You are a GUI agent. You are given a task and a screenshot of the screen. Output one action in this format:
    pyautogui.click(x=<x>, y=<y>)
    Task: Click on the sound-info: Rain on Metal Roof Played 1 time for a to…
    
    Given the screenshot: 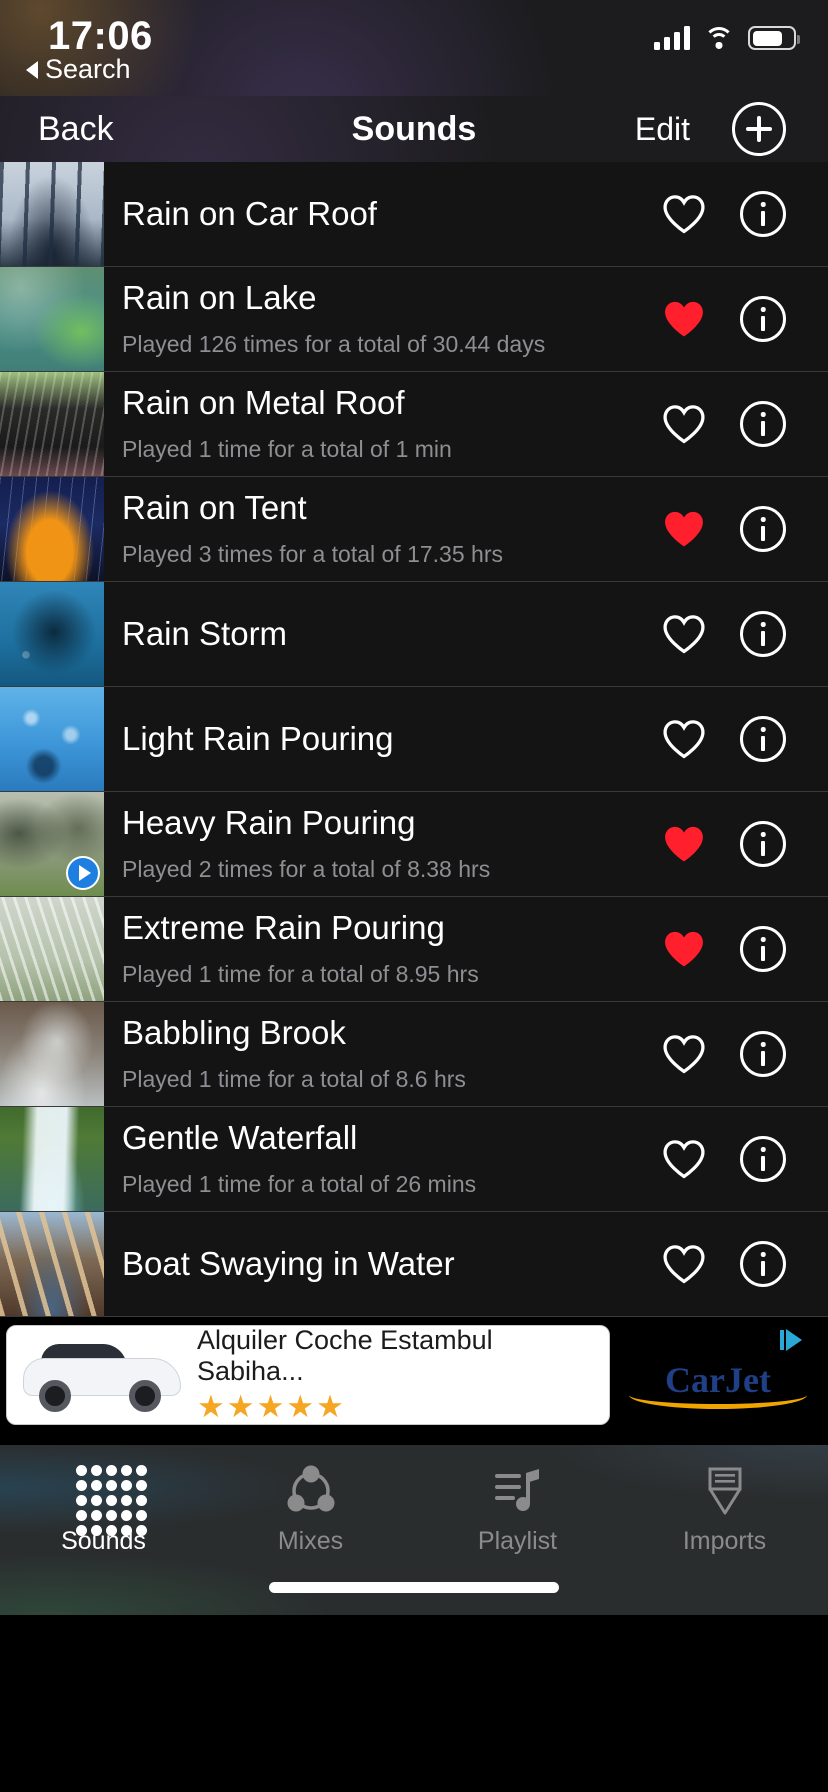 What is the action you would take?
    pyautogui.click(x=383, y=424)
    